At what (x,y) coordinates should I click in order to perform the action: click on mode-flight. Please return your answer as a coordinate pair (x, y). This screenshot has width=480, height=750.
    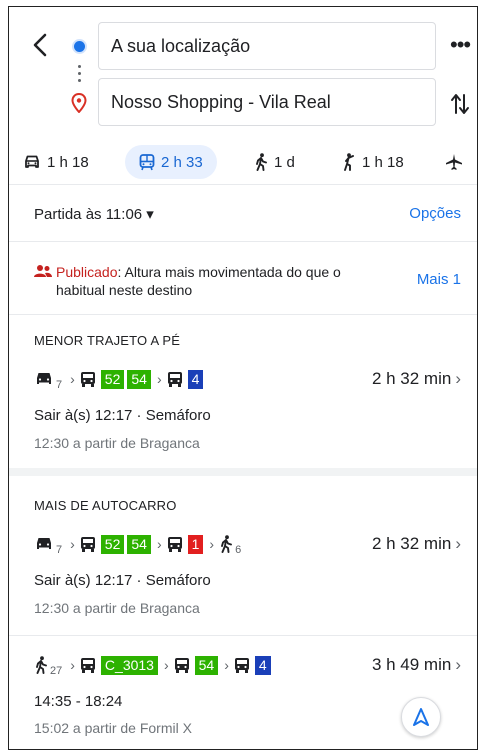
    Looking at the image, I should click on (457, 162).